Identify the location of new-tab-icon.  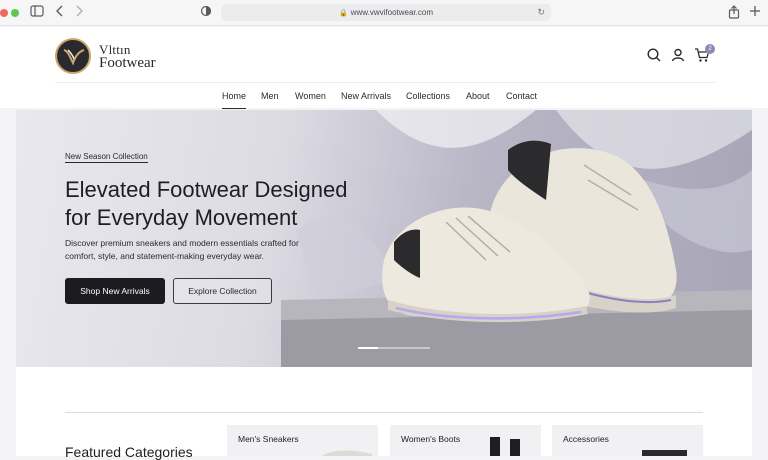
(755, 13).